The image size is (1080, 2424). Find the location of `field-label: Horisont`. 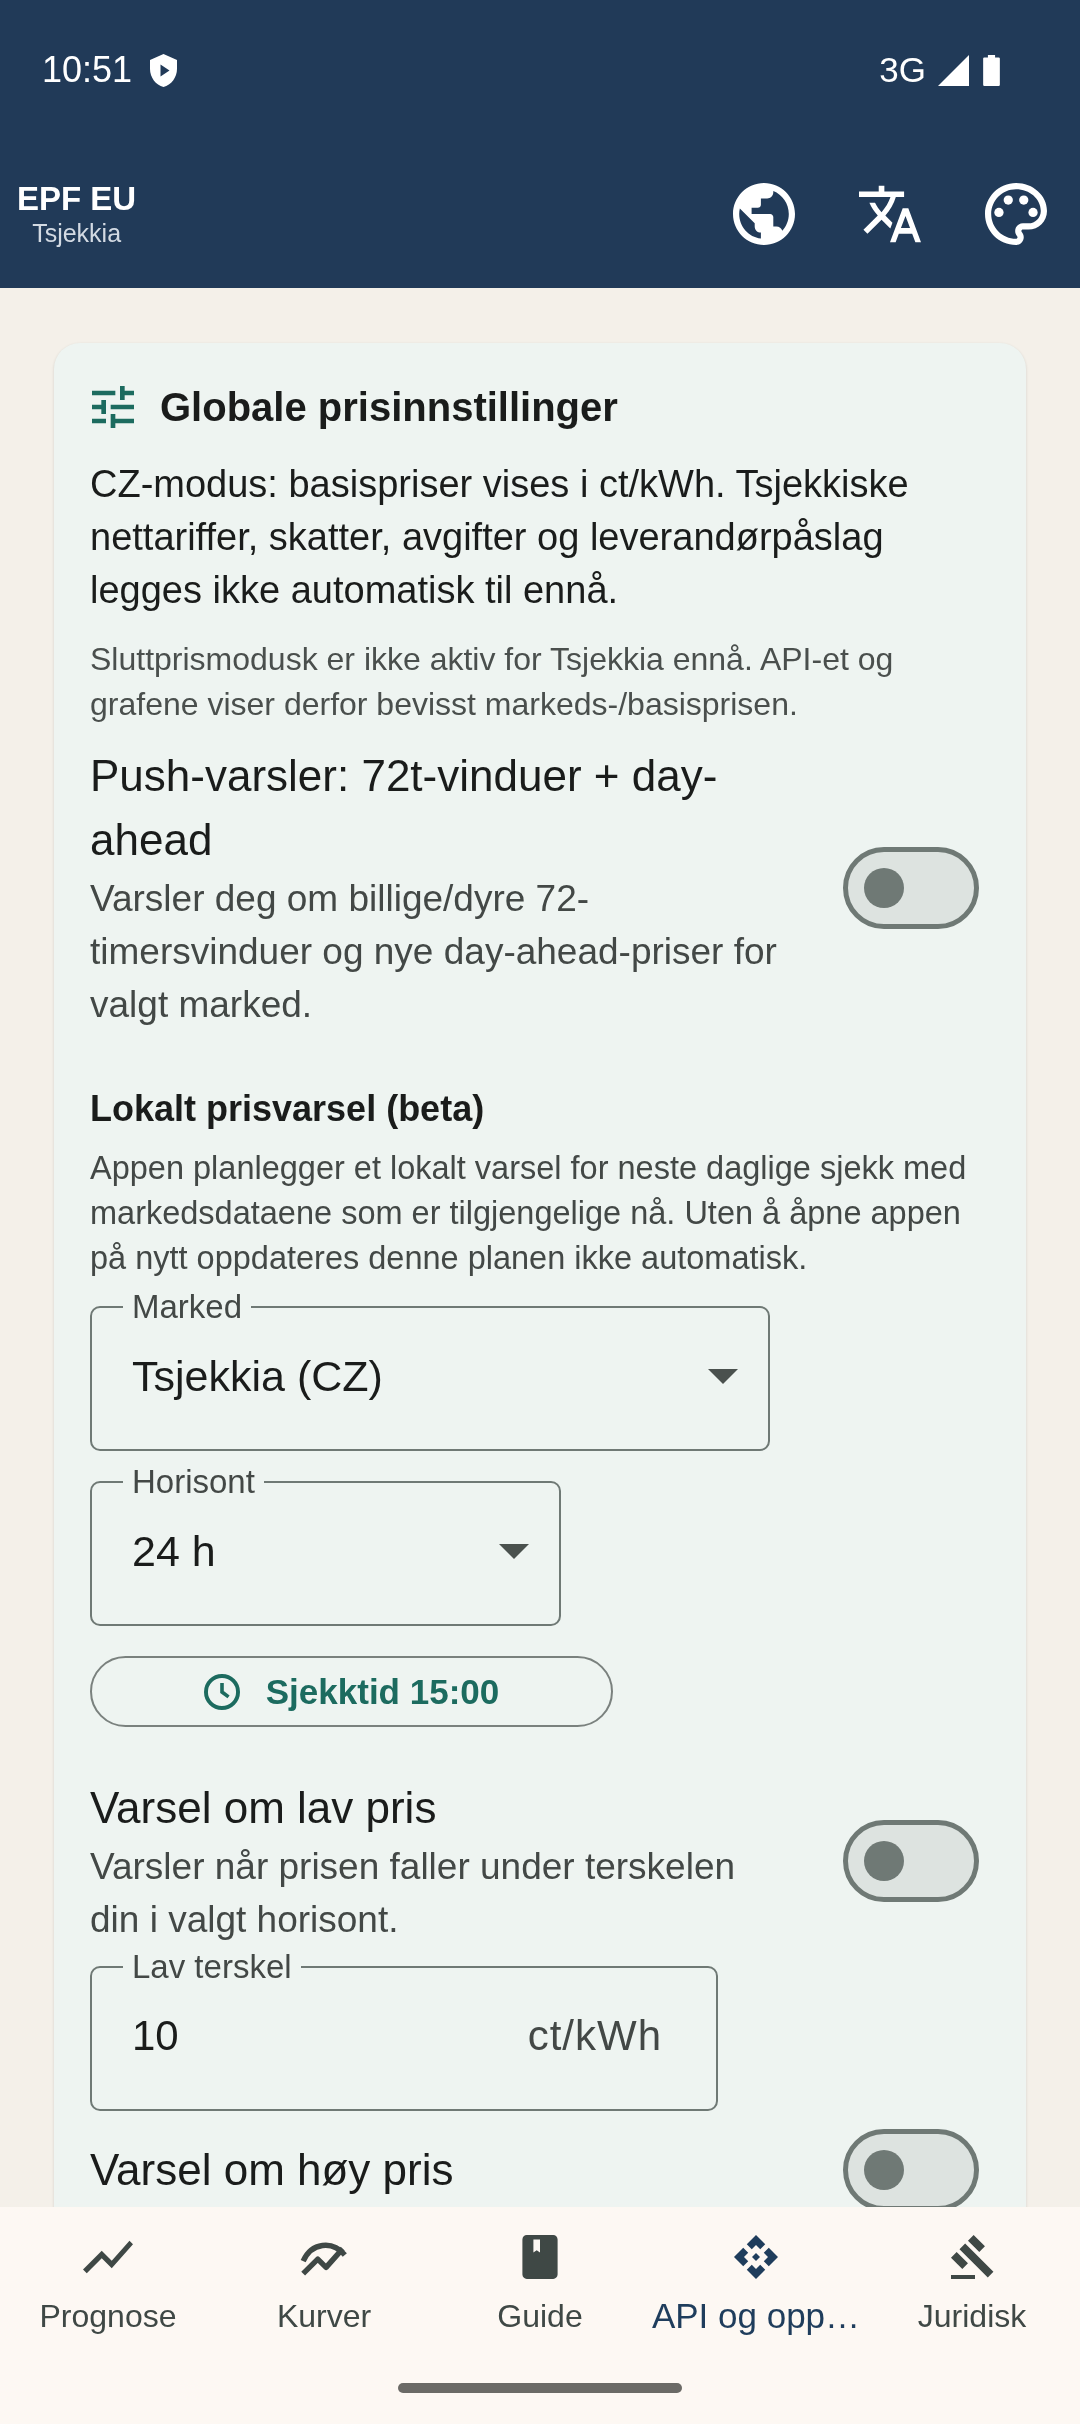

field-label: Horisont is located at coordinates (193, 1482).